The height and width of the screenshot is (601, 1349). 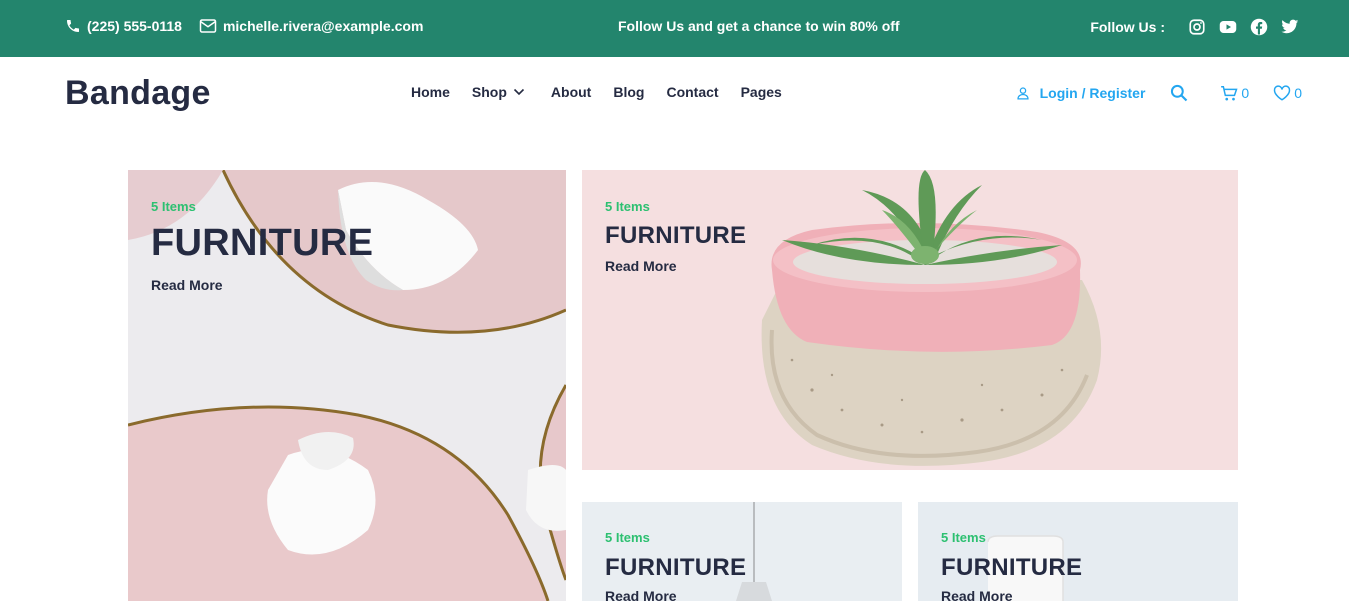 I want to click on nav-contact: Contact, so click(x=692, y=92).